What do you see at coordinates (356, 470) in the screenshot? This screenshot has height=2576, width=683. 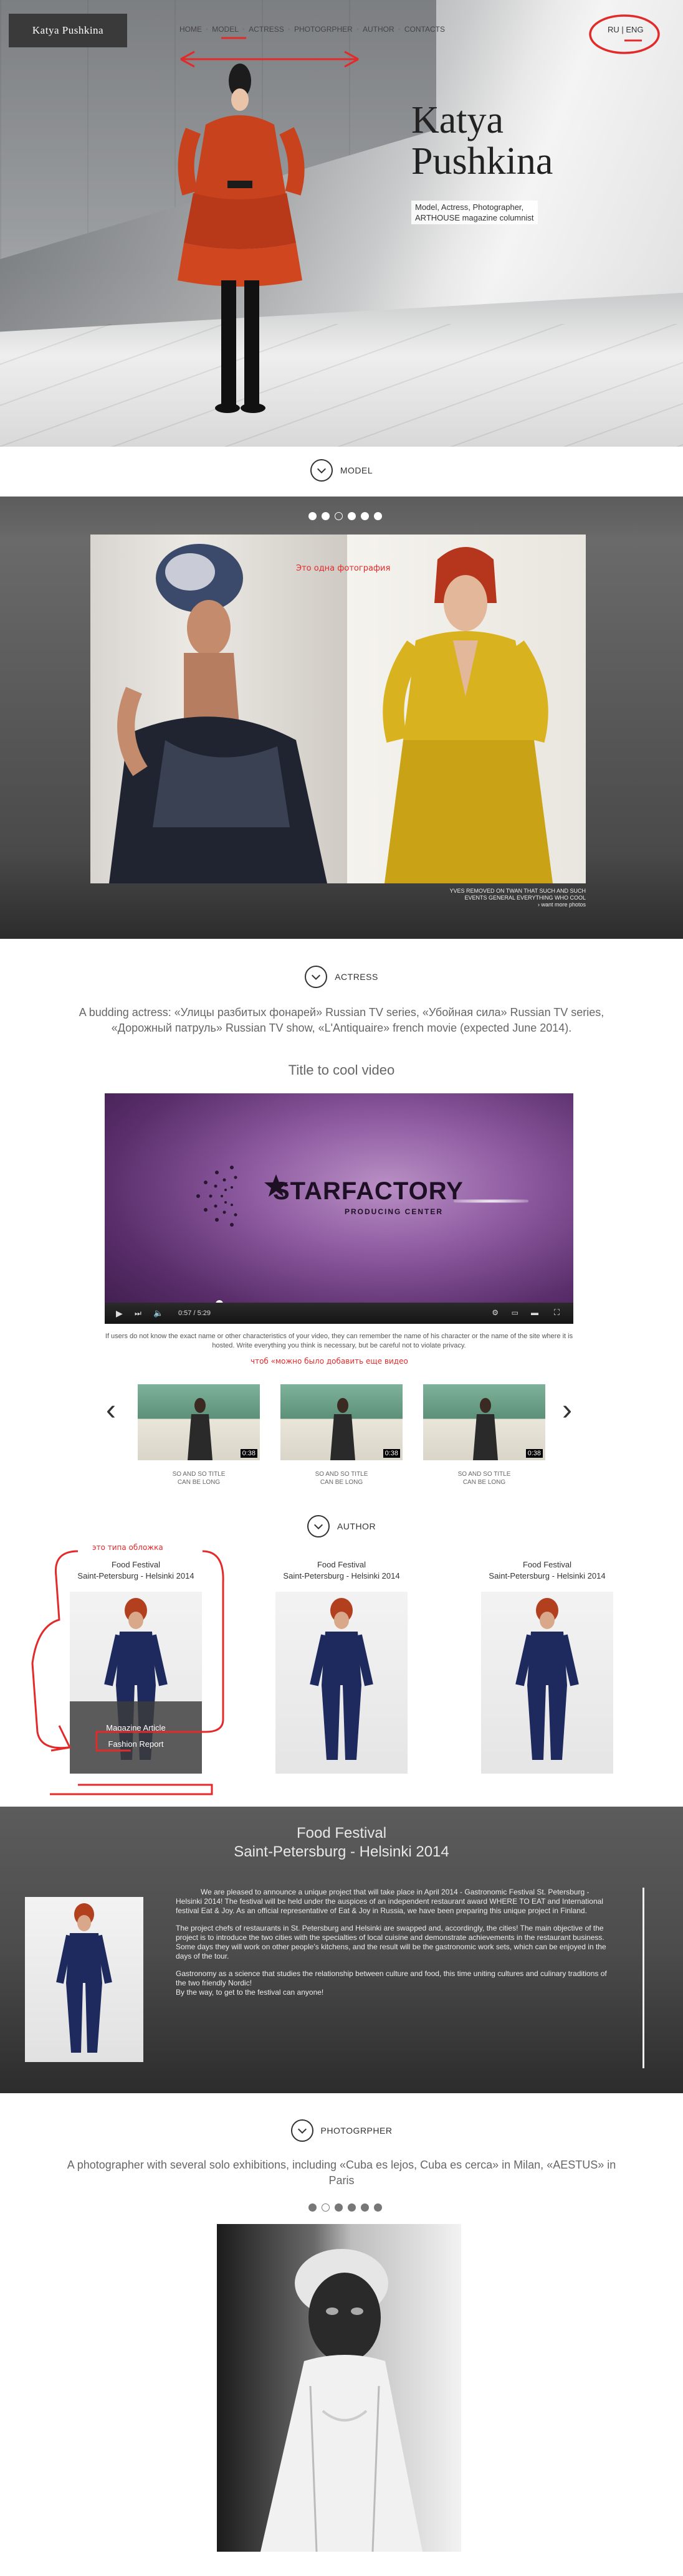 I see `section-model-label: MODEL` at bounding box center [356, 470].